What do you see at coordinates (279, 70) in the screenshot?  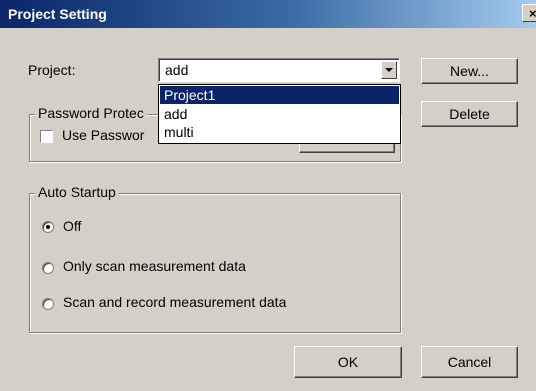 I see `project-combobox: add` at bounding box center [279, 70].